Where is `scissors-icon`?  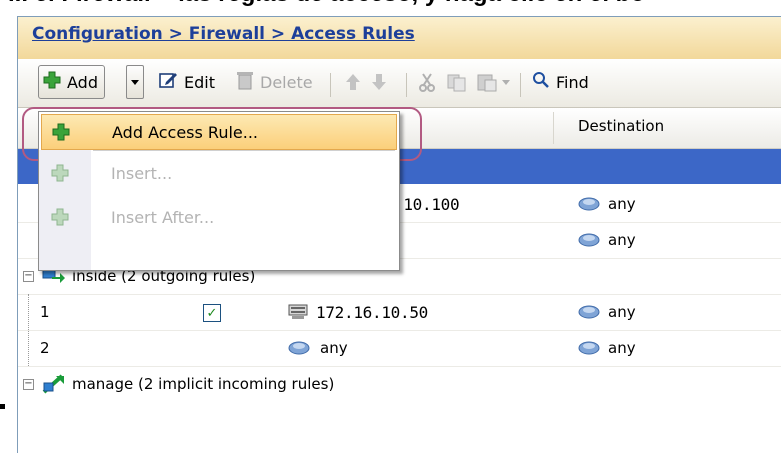 scissors-icon is located at coordinates (427, 82).